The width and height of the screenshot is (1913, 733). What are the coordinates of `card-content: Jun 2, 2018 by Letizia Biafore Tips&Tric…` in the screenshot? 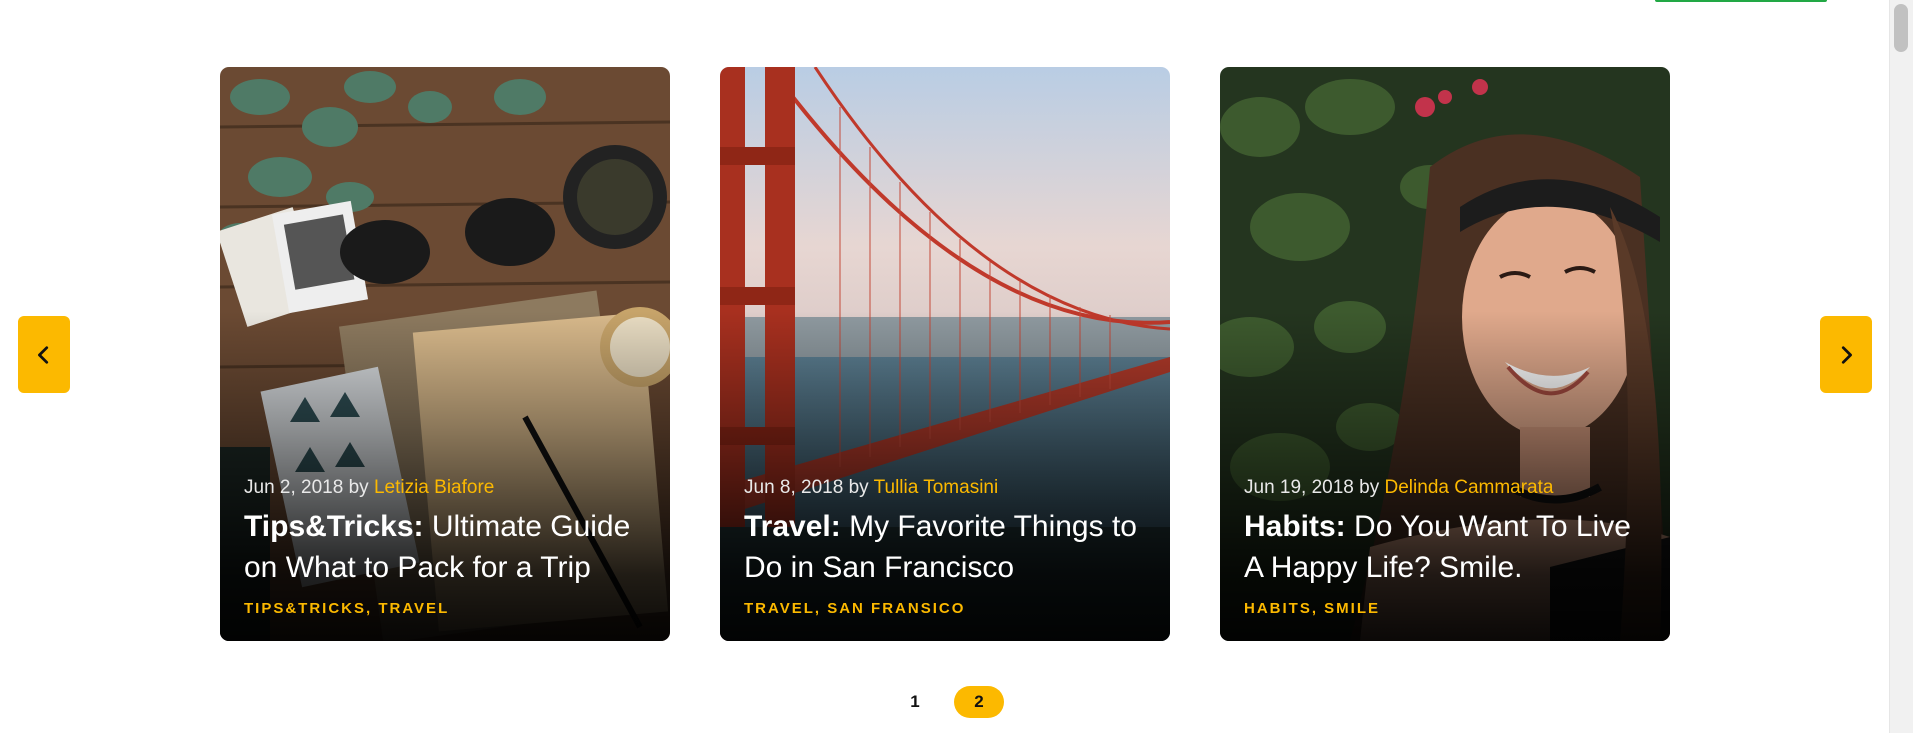 It's located at (448, 546).